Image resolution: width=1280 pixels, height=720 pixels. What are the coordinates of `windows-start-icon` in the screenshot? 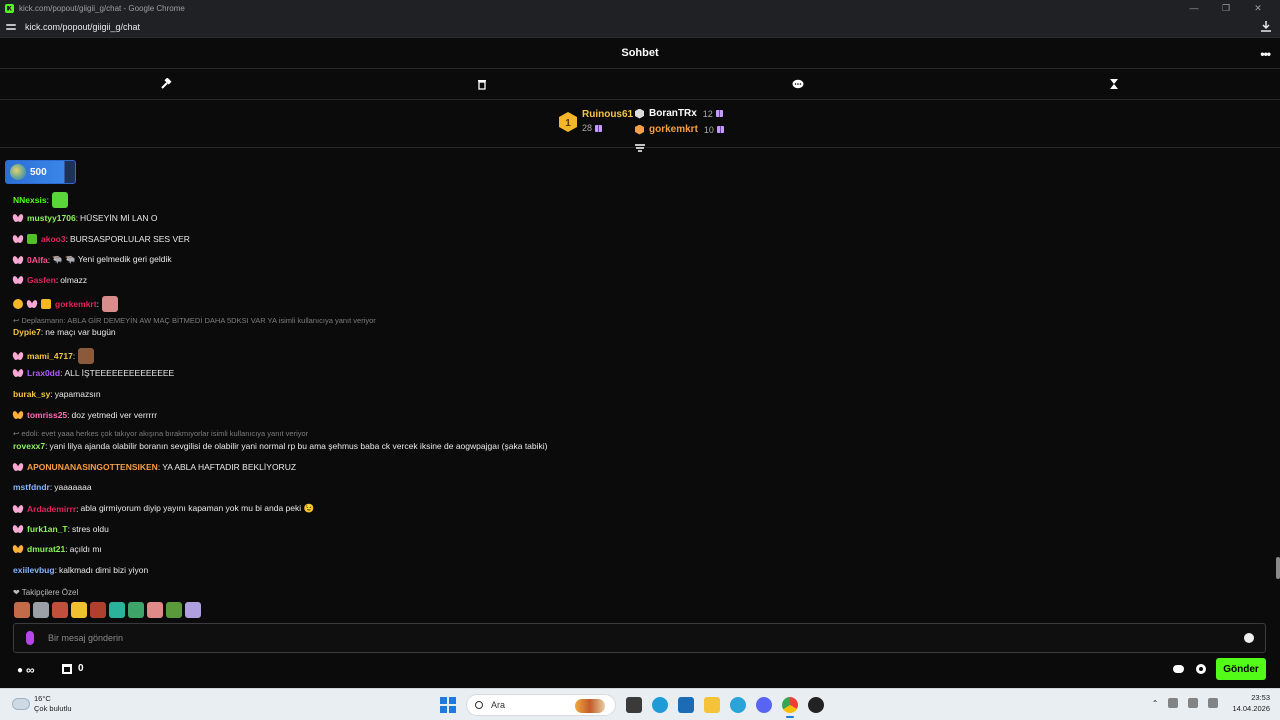 It's located at (448, 705).